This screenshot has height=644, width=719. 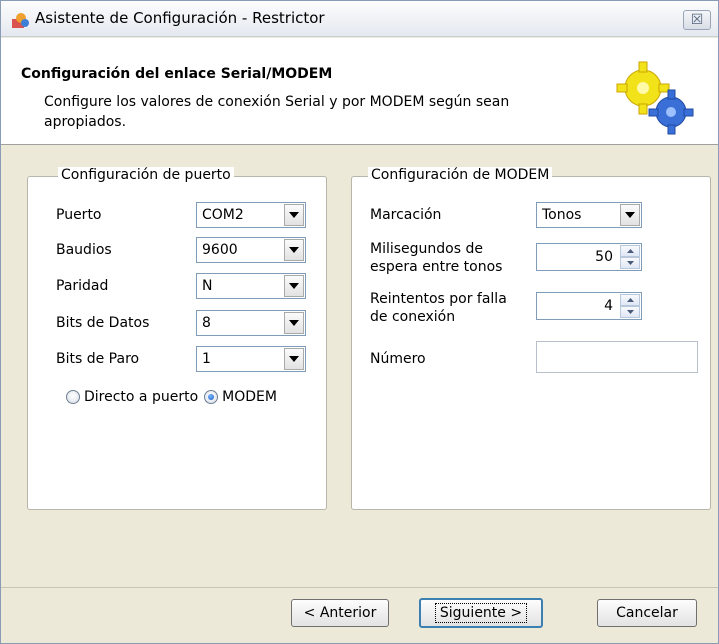 I want to click on modem-config-legend: Configuración de MODEM, so click(x=460, y=175).